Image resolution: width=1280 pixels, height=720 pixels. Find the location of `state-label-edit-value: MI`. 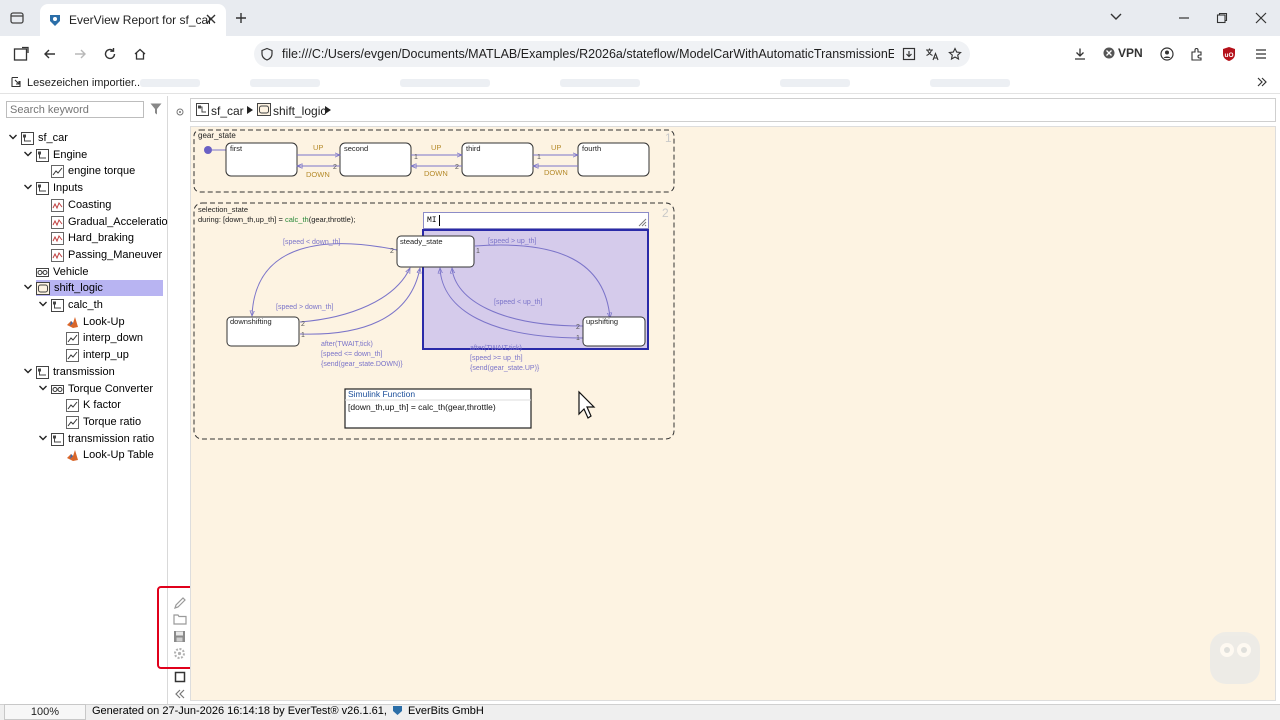

state-label-edit-value: MI is located at coordinates (432, 220).